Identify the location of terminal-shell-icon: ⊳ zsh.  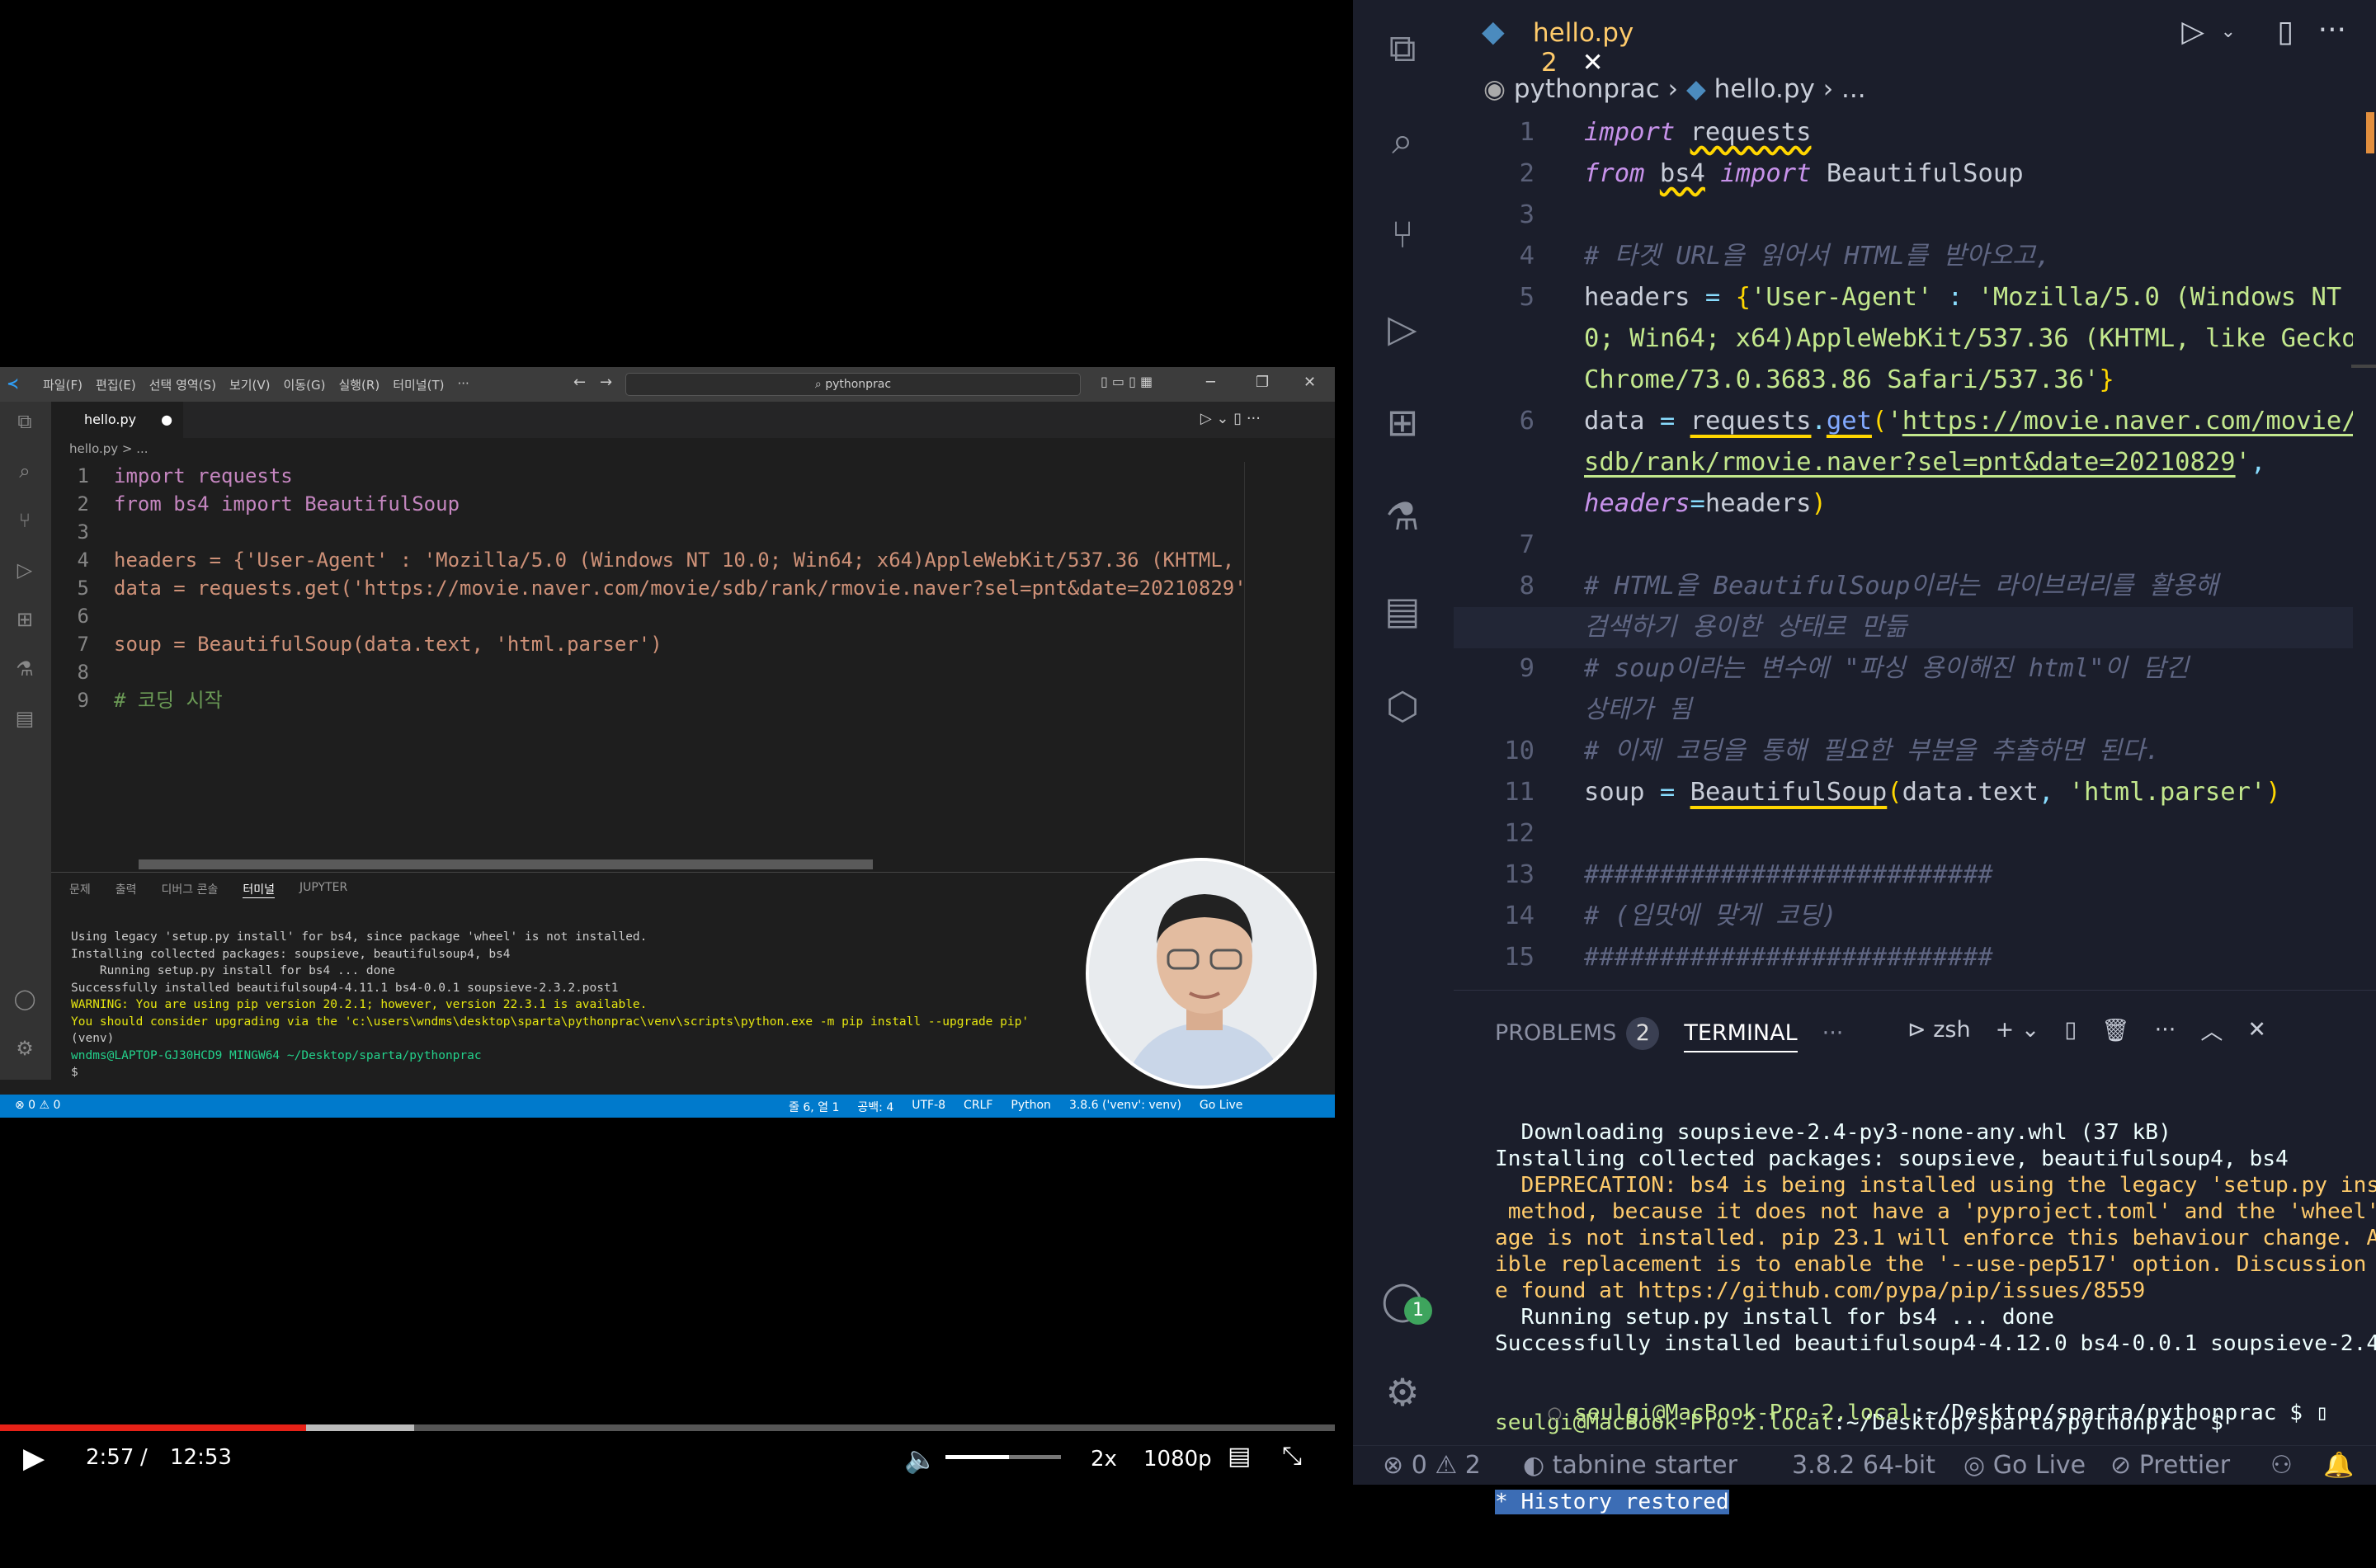
(1939, 1030).